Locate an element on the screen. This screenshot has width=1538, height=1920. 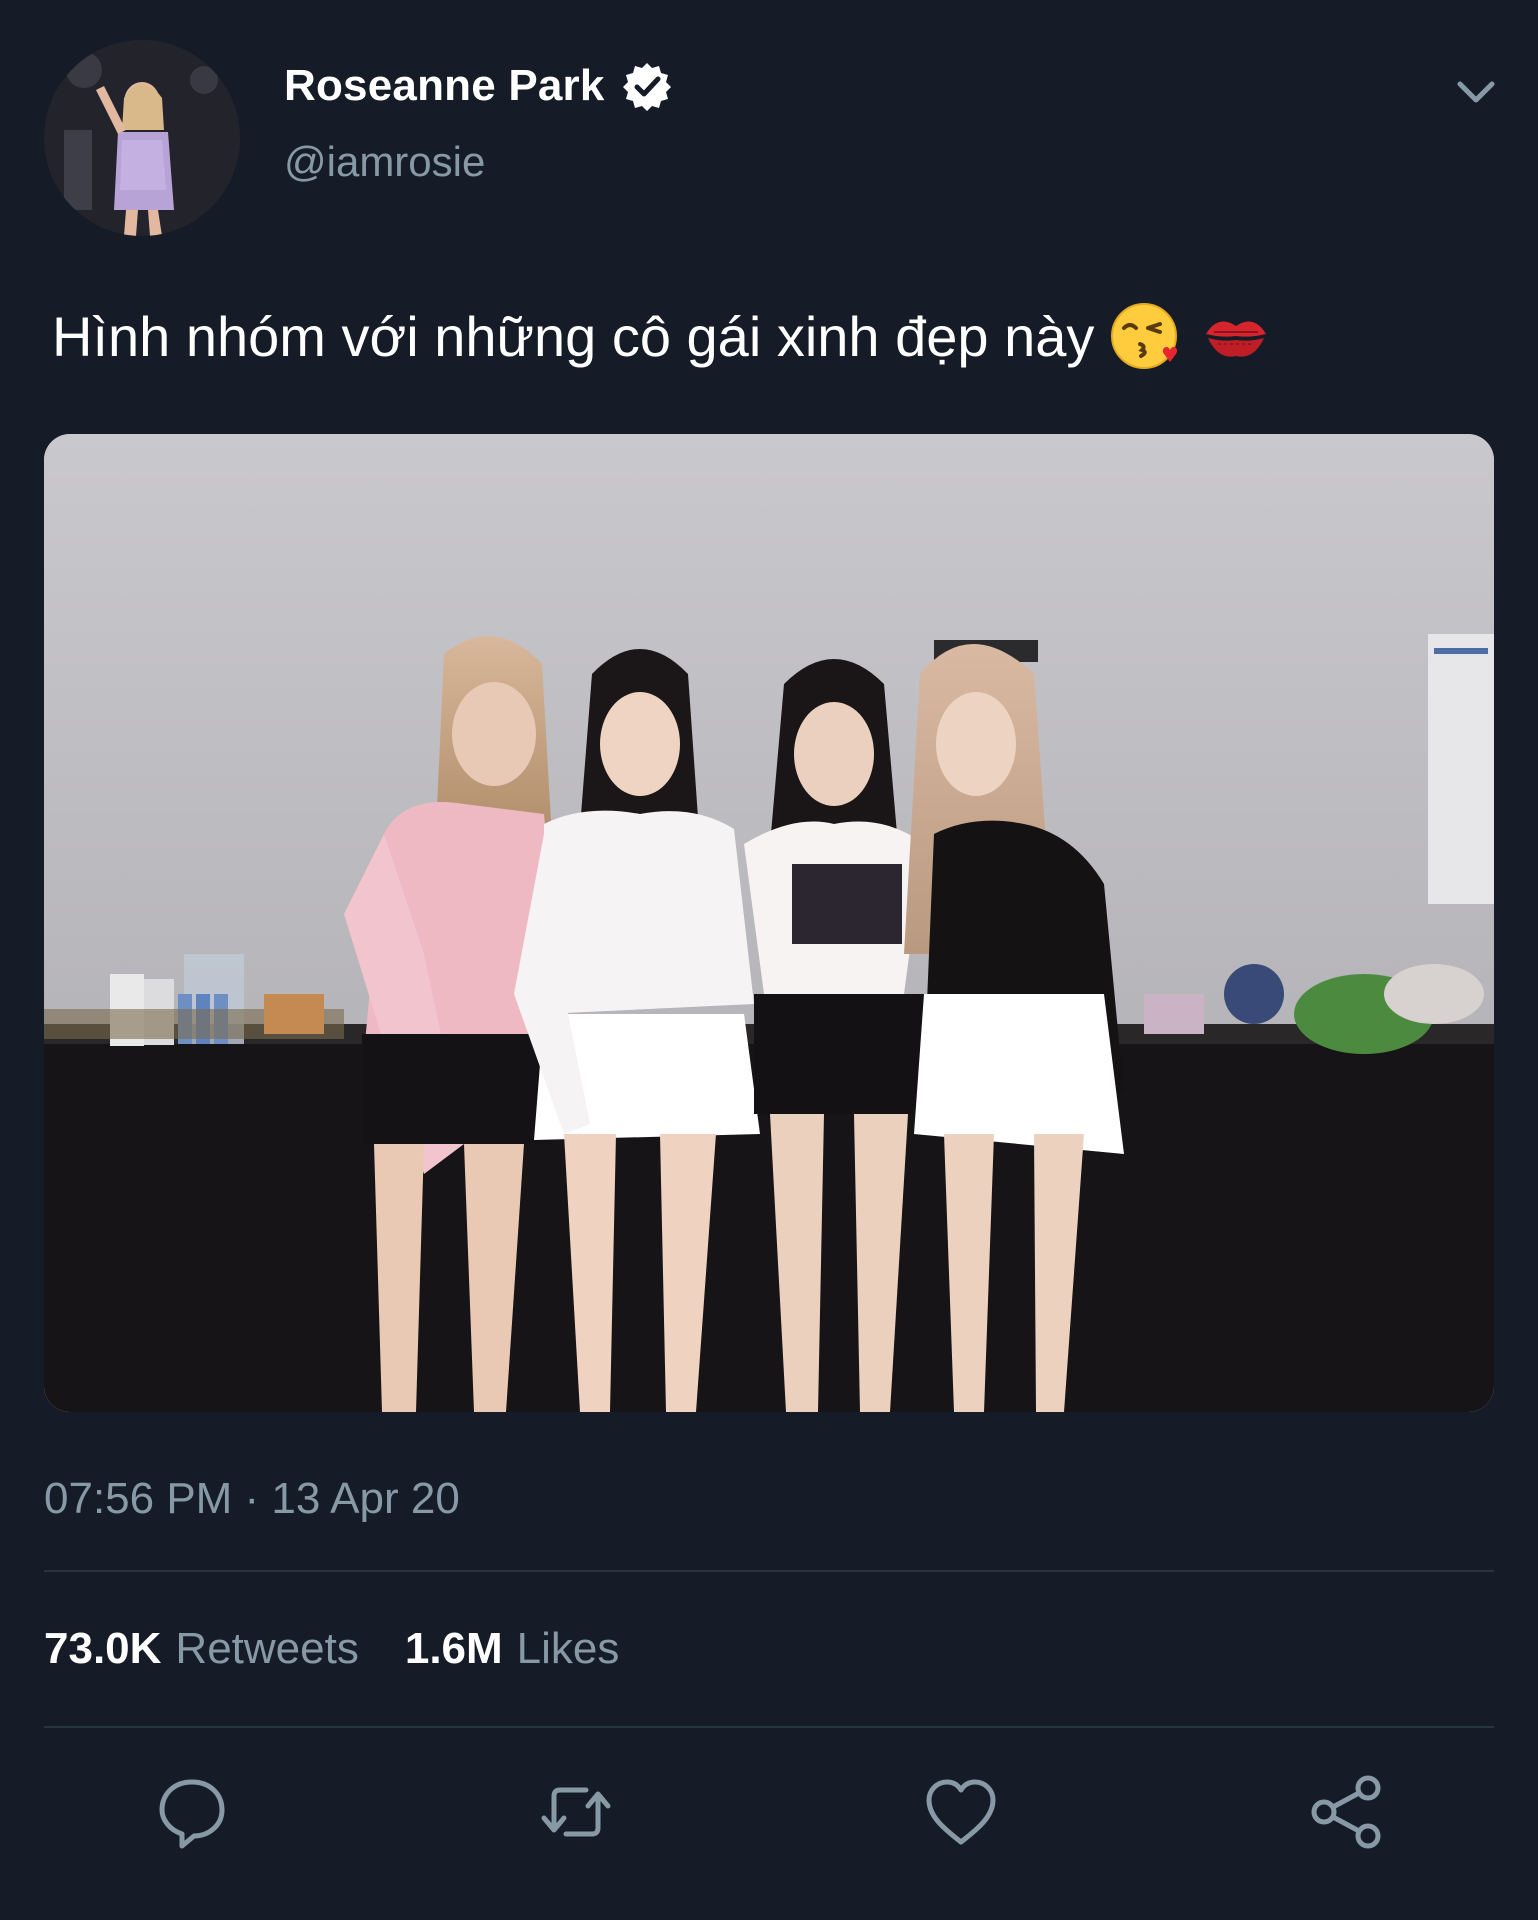
tweet-text-row: Hình nhóm với những cô gái xinh đẹp này is located at coordinates (663, 336).